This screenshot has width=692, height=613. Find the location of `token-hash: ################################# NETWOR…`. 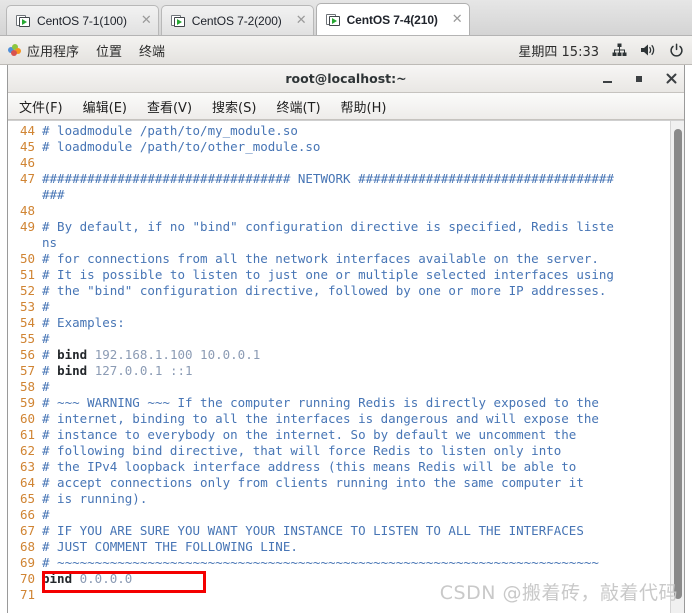

token-hash: ################################# NETWOR… is located at coordinates (328, 178).